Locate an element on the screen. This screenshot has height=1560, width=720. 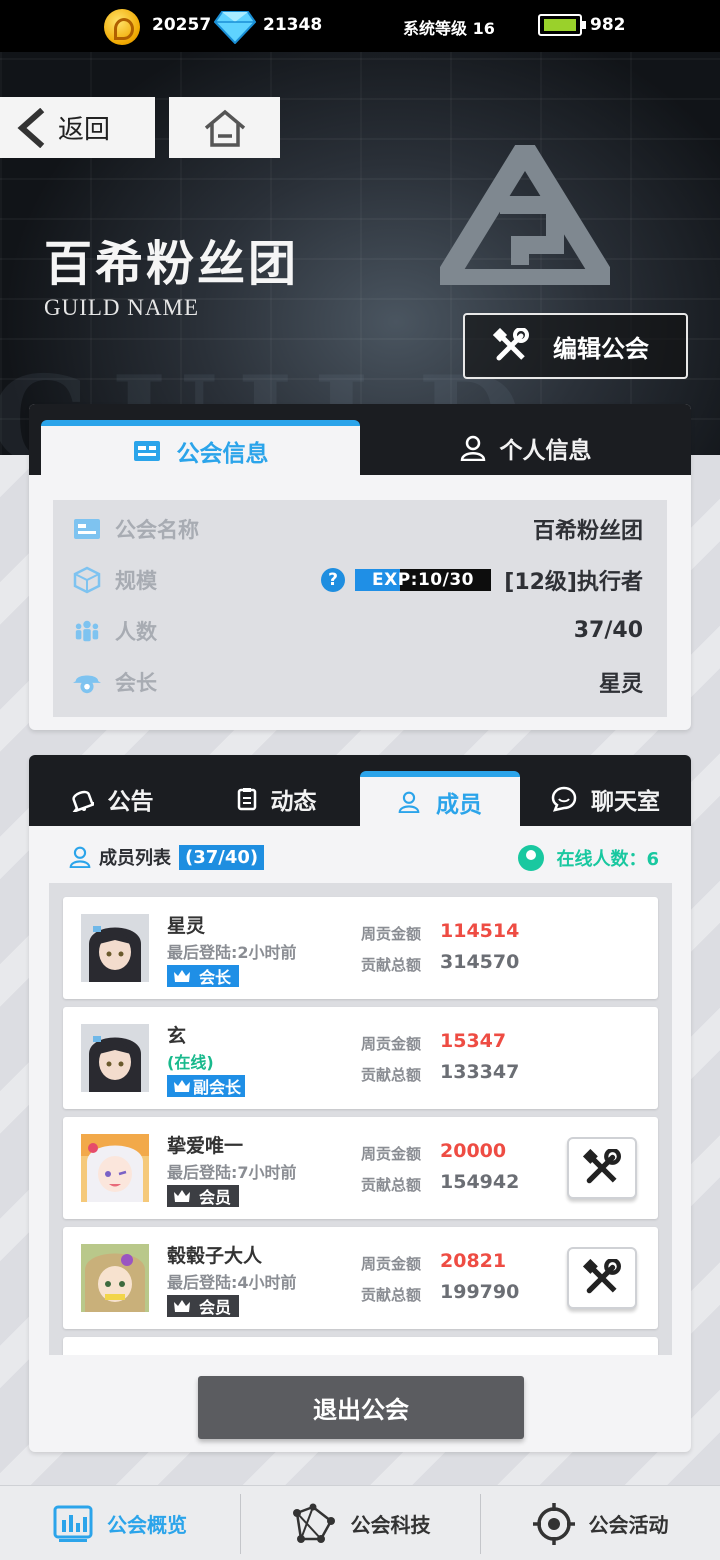
nav-guild-tech: 公会科技 is located at coordinates (360, 1523).